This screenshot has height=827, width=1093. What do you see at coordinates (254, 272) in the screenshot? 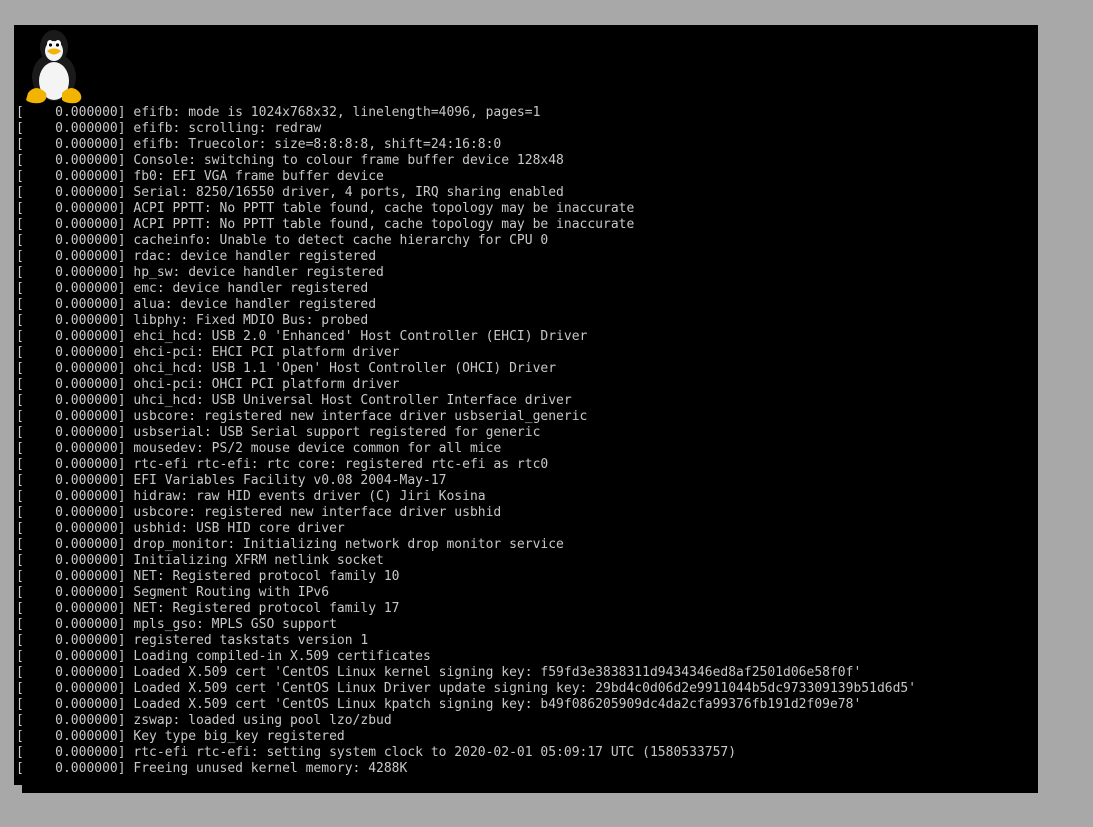
I see `log-message: hp_sw: device handler registered` at bounding box center [254, 272].